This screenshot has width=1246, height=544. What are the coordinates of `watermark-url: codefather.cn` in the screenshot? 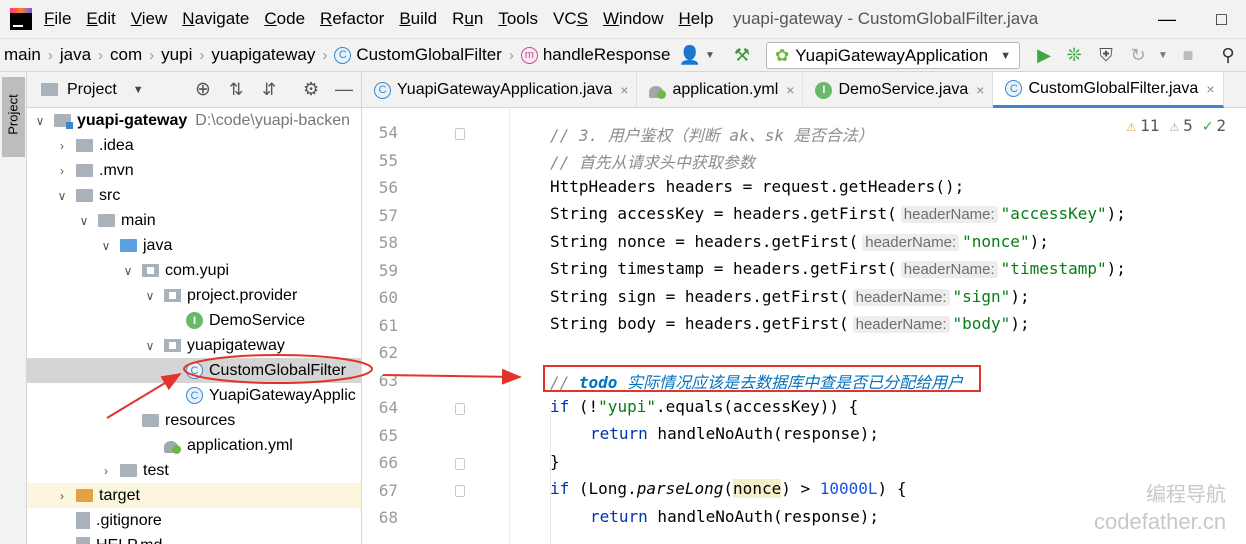 It's located at (1160, 521).